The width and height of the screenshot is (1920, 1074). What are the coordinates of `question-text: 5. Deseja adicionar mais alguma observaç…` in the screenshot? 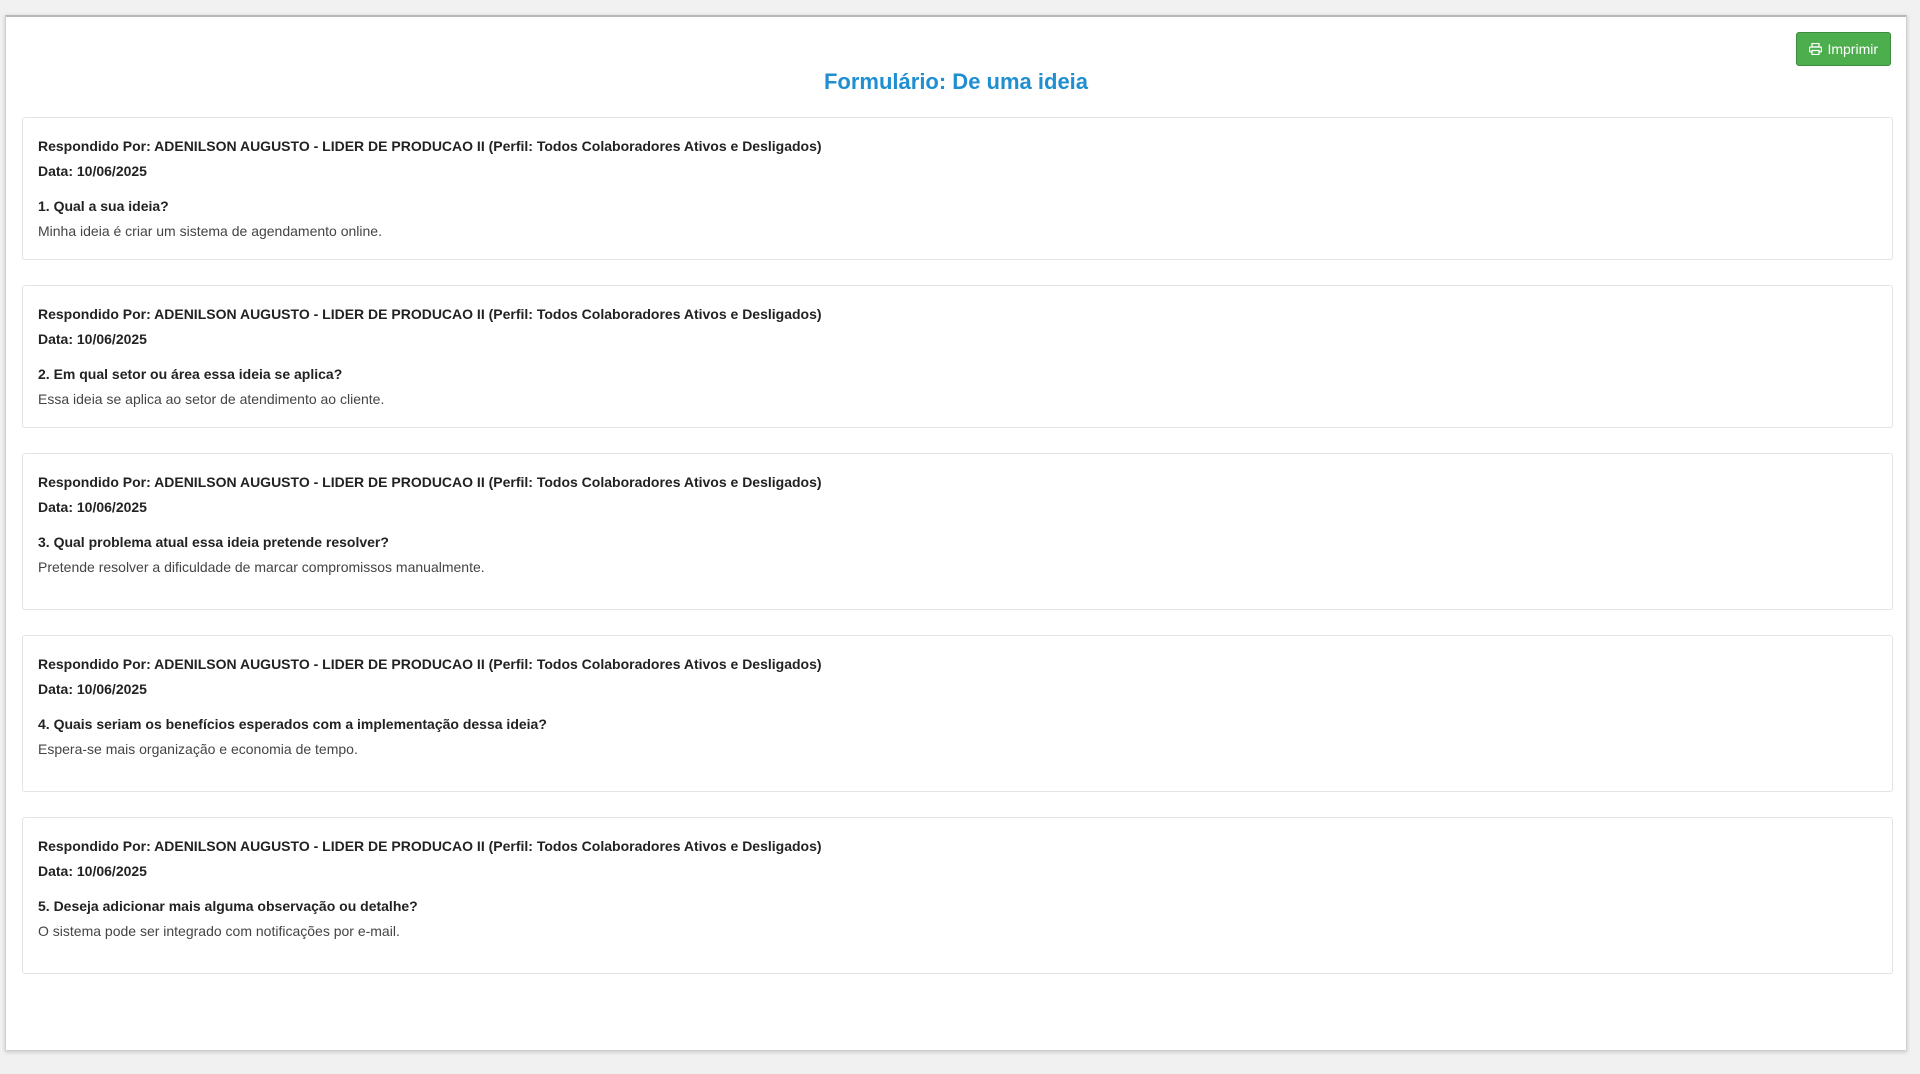 It's located at (228, 906).